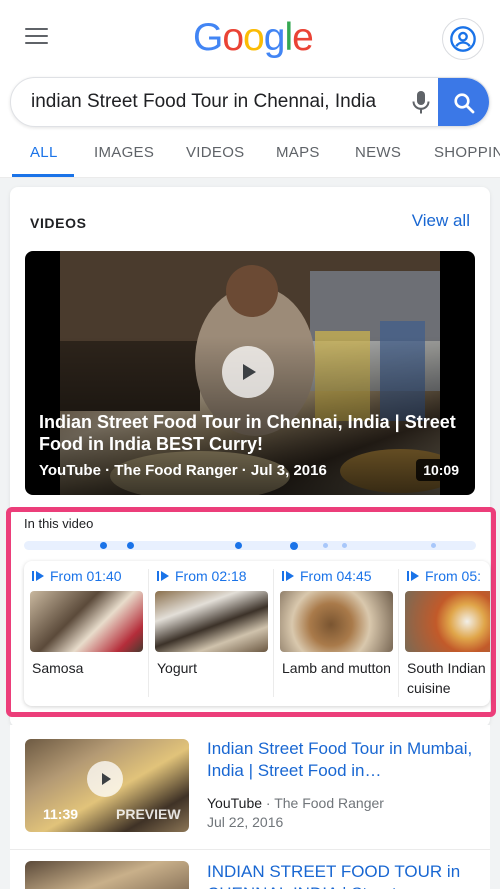 The image size is (500, 889). What do you see at coordinates (295, 803) in the screenshot?
I see `result-source: YouTube · The Food Ranger` at bounding box center [295, 803].